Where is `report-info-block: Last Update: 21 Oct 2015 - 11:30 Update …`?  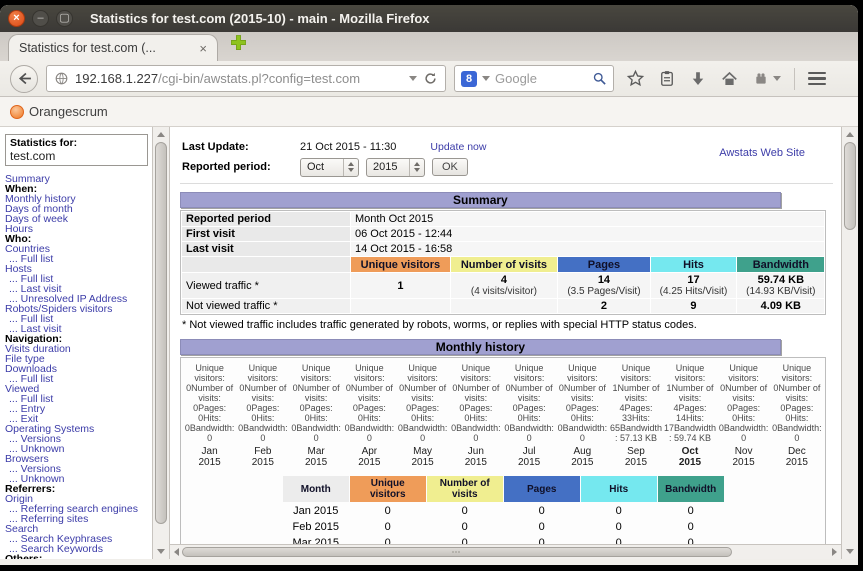
report-info-block: Last Update: 21 Oct 2015 - 11:30 Update … is located at coordinates (506, 158).